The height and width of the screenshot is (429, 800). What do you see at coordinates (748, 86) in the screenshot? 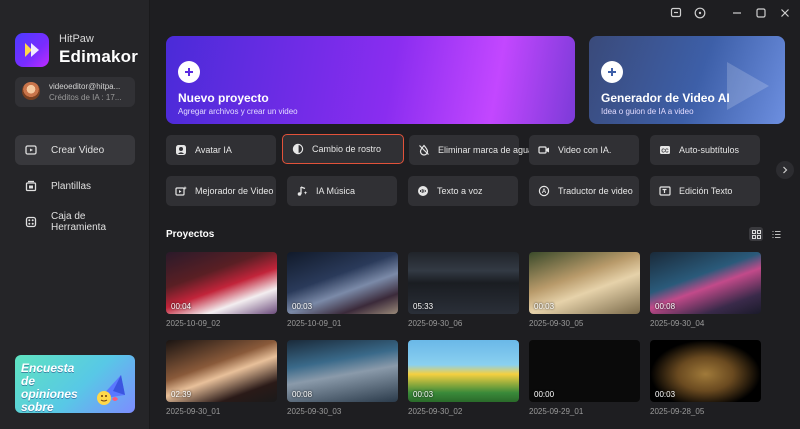
I see `play-illustration-icon` at bounding box center [748, 86].